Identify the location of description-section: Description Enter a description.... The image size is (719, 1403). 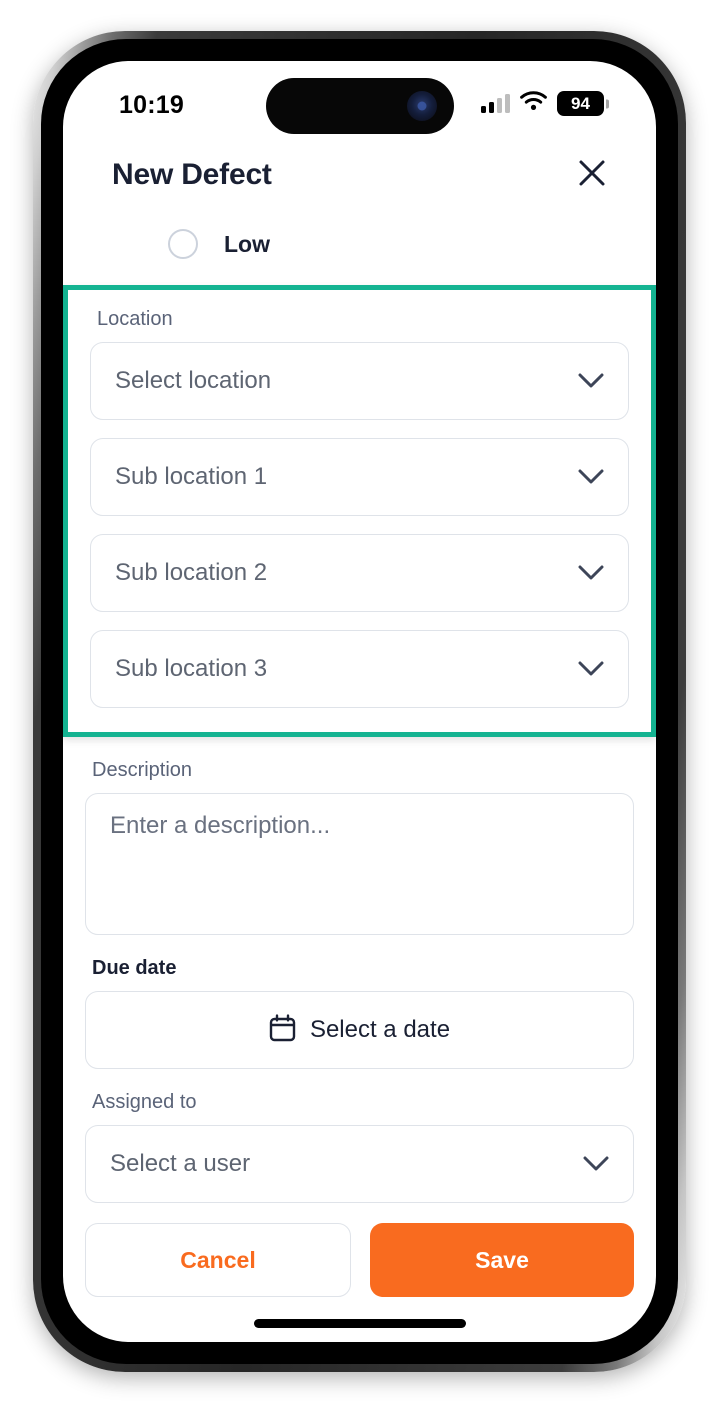
(359, 836).